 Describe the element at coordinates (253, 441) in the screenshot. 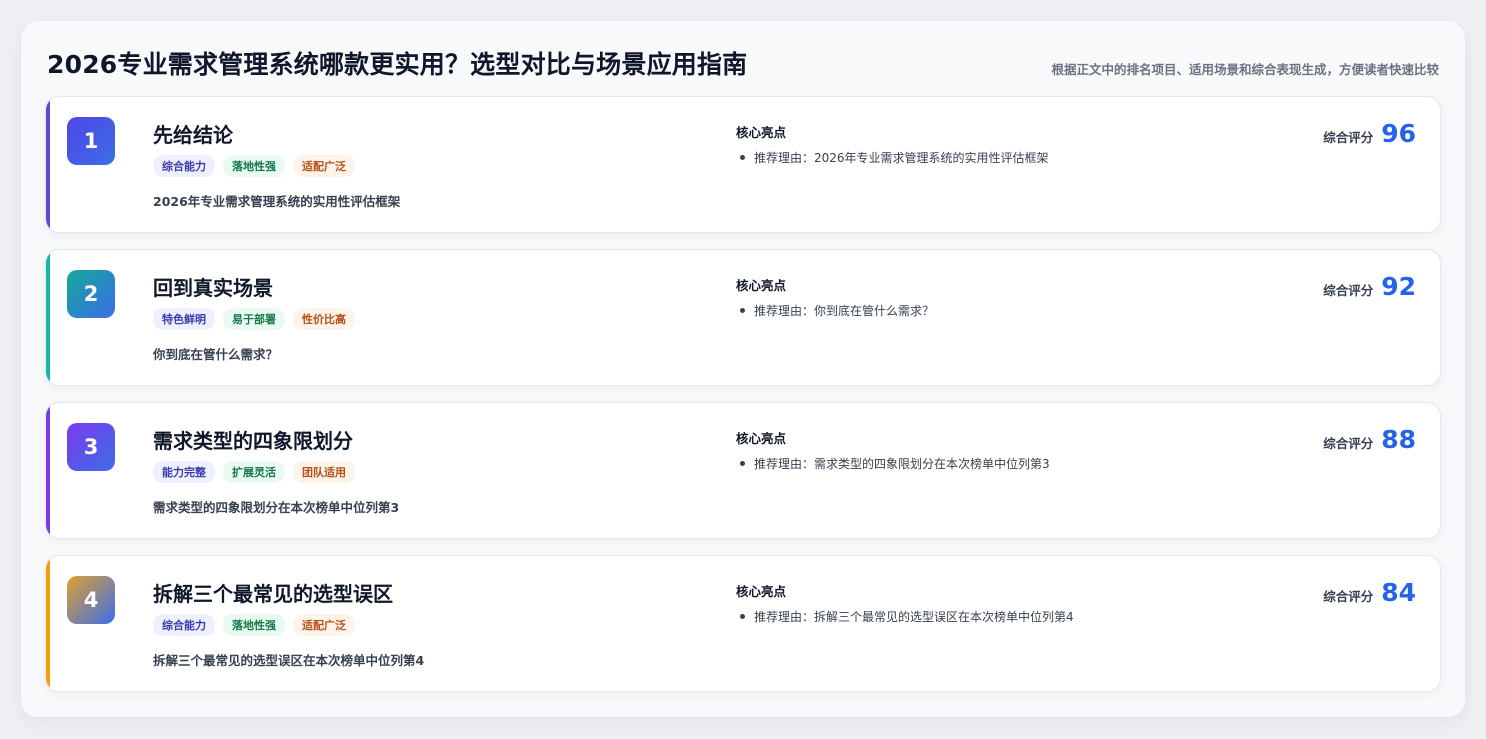

I see `item-title: 需求类型的四象限划分` at that location.